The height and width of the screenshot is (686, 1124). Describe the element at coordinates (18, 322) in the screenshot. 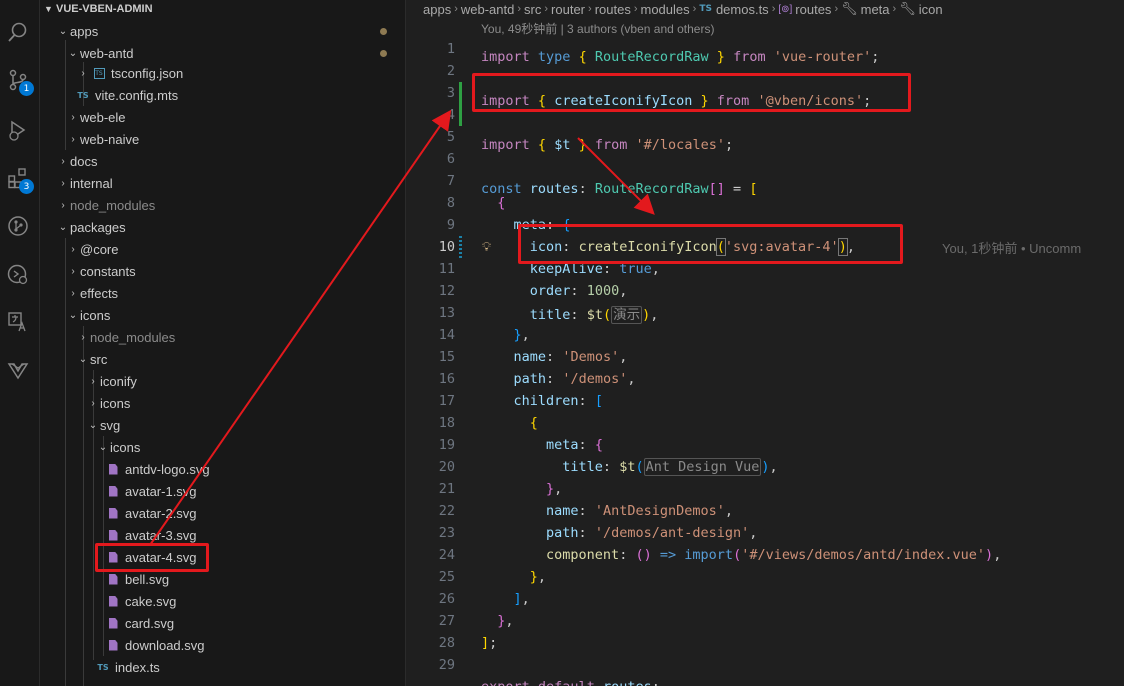

I see `translate-icon` at that location.